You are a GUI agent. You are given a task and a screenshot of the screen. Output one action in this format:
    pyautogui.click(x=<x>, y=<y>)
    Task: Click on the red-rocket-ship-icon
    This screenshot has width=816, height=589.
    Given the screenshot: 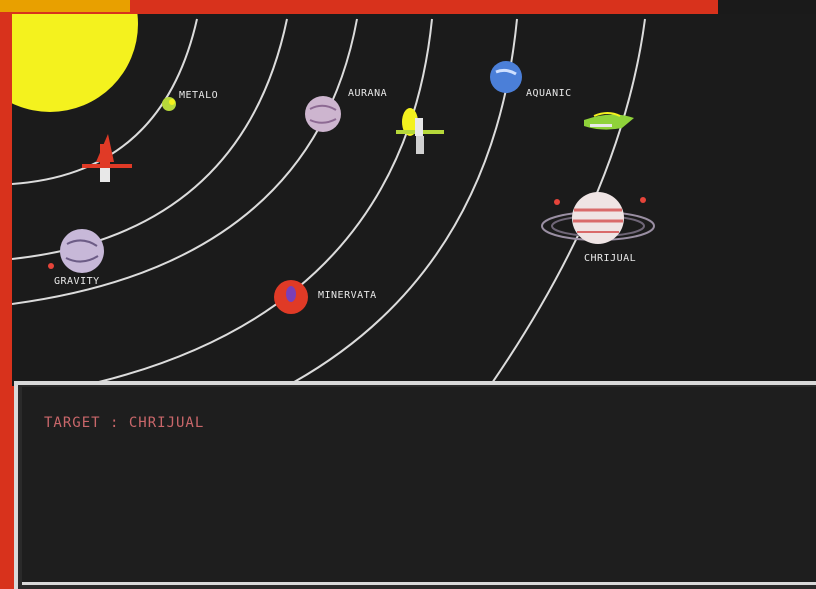 What is the action you would take?
    pyautogui.click(x=107, y=158)
    